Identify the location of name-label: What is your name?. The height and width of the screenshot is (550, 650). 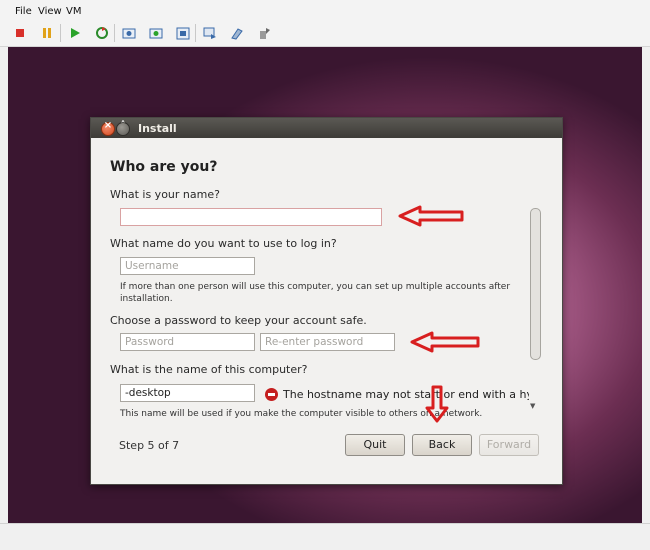
(165, 194).